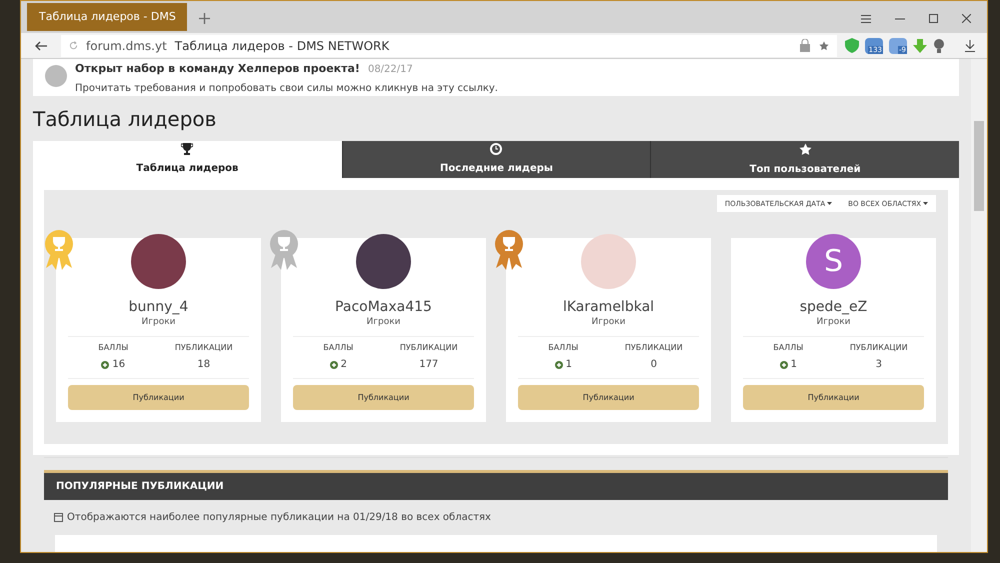 The image size is (1000, 563). What do you see at coordinates (866, 18) in the screenshot?
I see `menu-icon` at bounding box center [866, 18].